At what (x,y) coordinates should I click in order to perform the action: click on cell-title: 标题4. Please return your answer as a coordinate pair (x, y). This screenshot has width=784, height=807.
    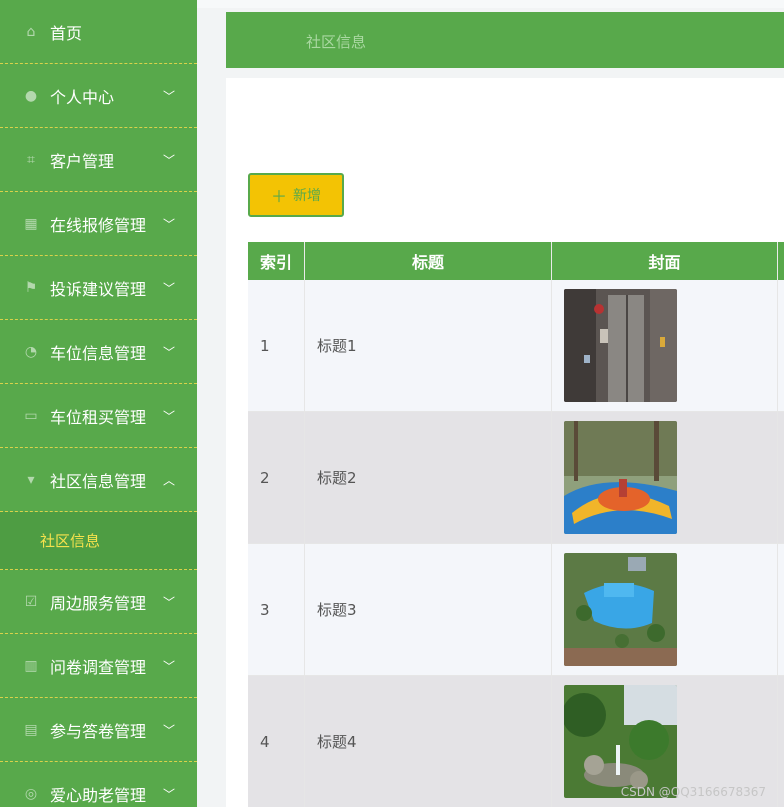
    Looking at the image, I should click on (428, 741).